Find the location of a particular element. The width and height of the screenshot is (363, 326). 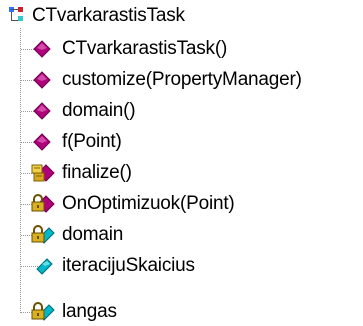

tree-item-finalize: finalize() is located at coordinates (81, 173).